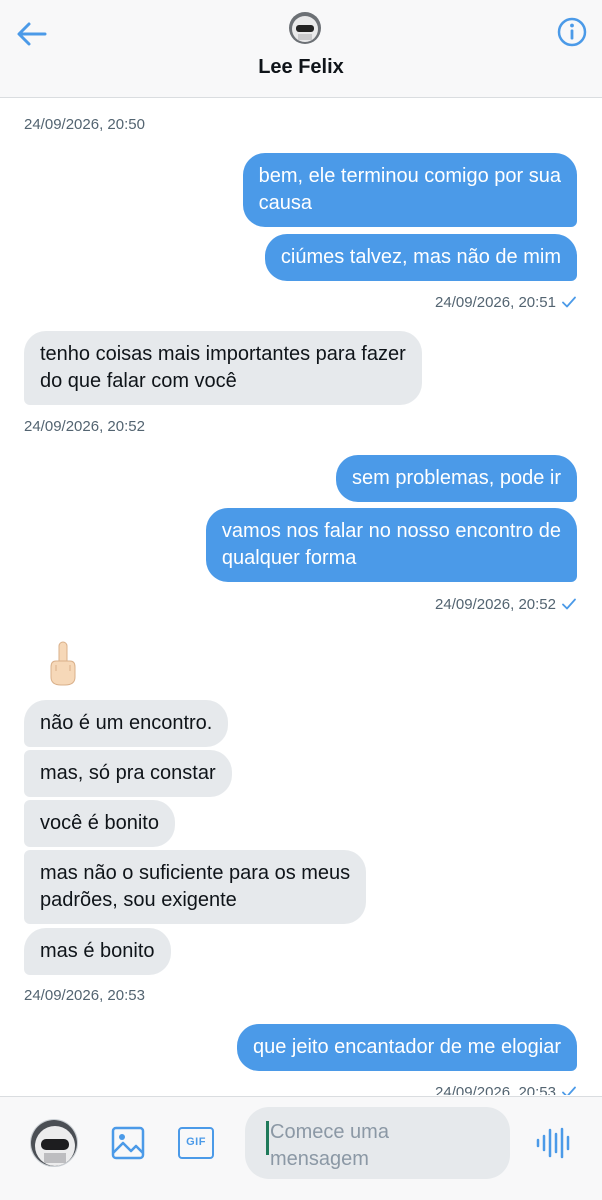 Image resolution: width=602 pixels, height=1200 pixels. I want to click on middle-finger-emoji-icon, so click(63, 663).